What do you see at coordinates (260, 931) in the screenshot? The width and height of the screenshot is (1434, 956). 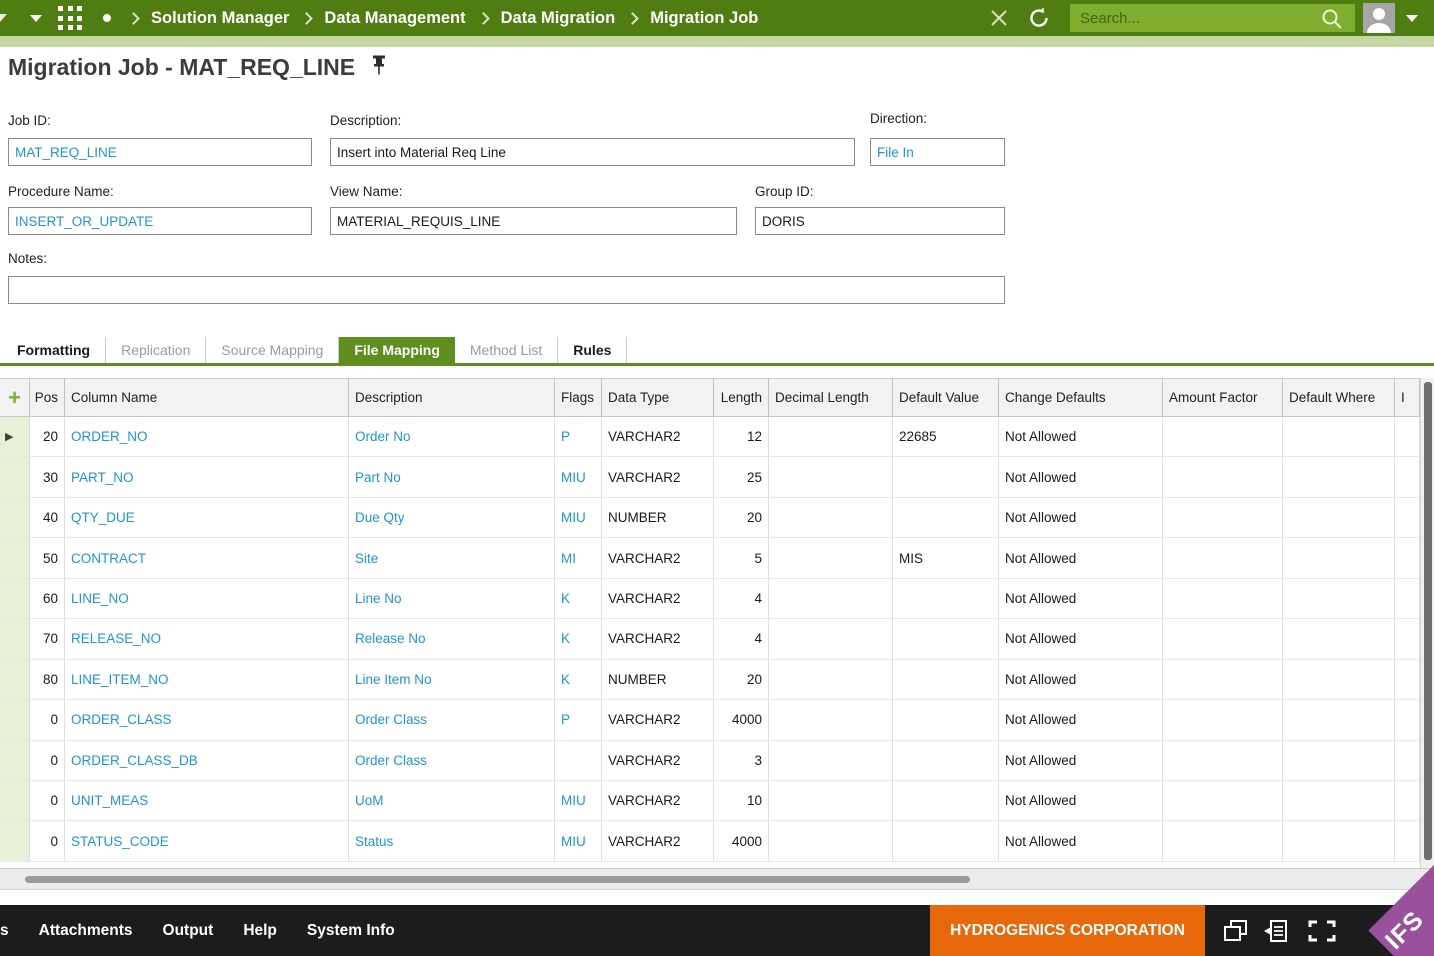 I see `statusbar-item-help: Help` at bounding box center [260, 931].